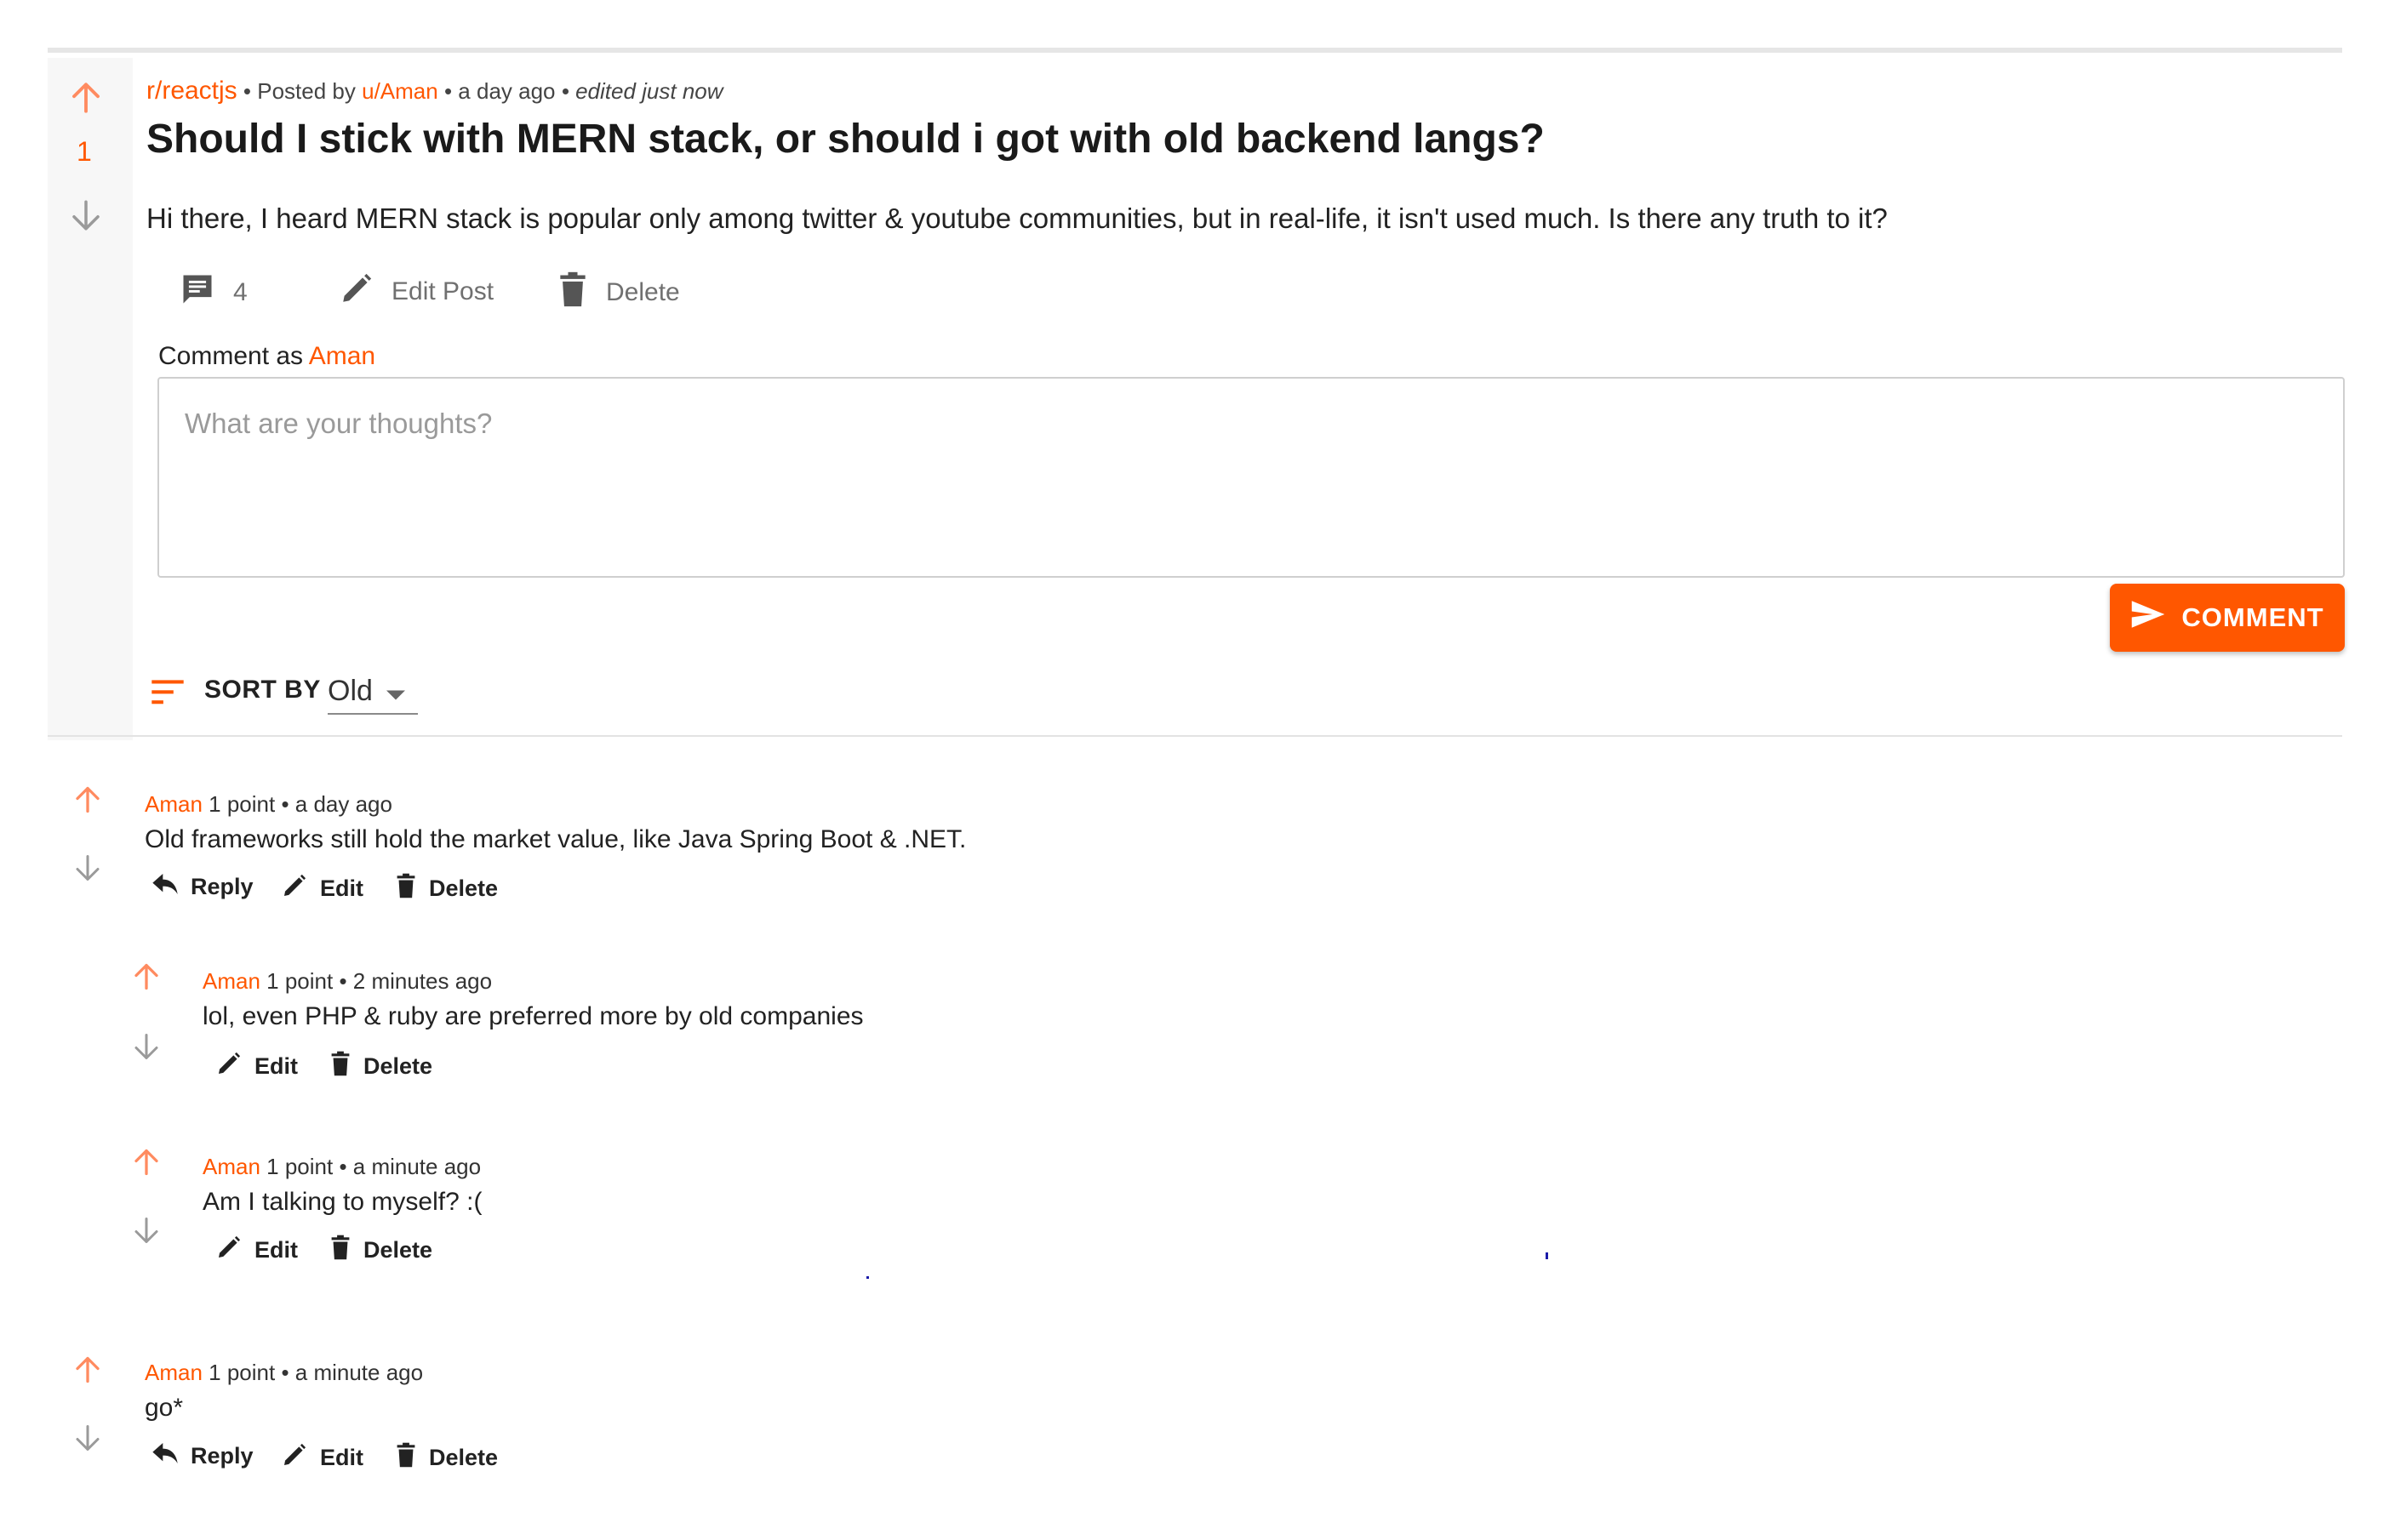 The width and height of the screenshot is (2389, 1540). I want to click on comment-input, so click(1251, 477).